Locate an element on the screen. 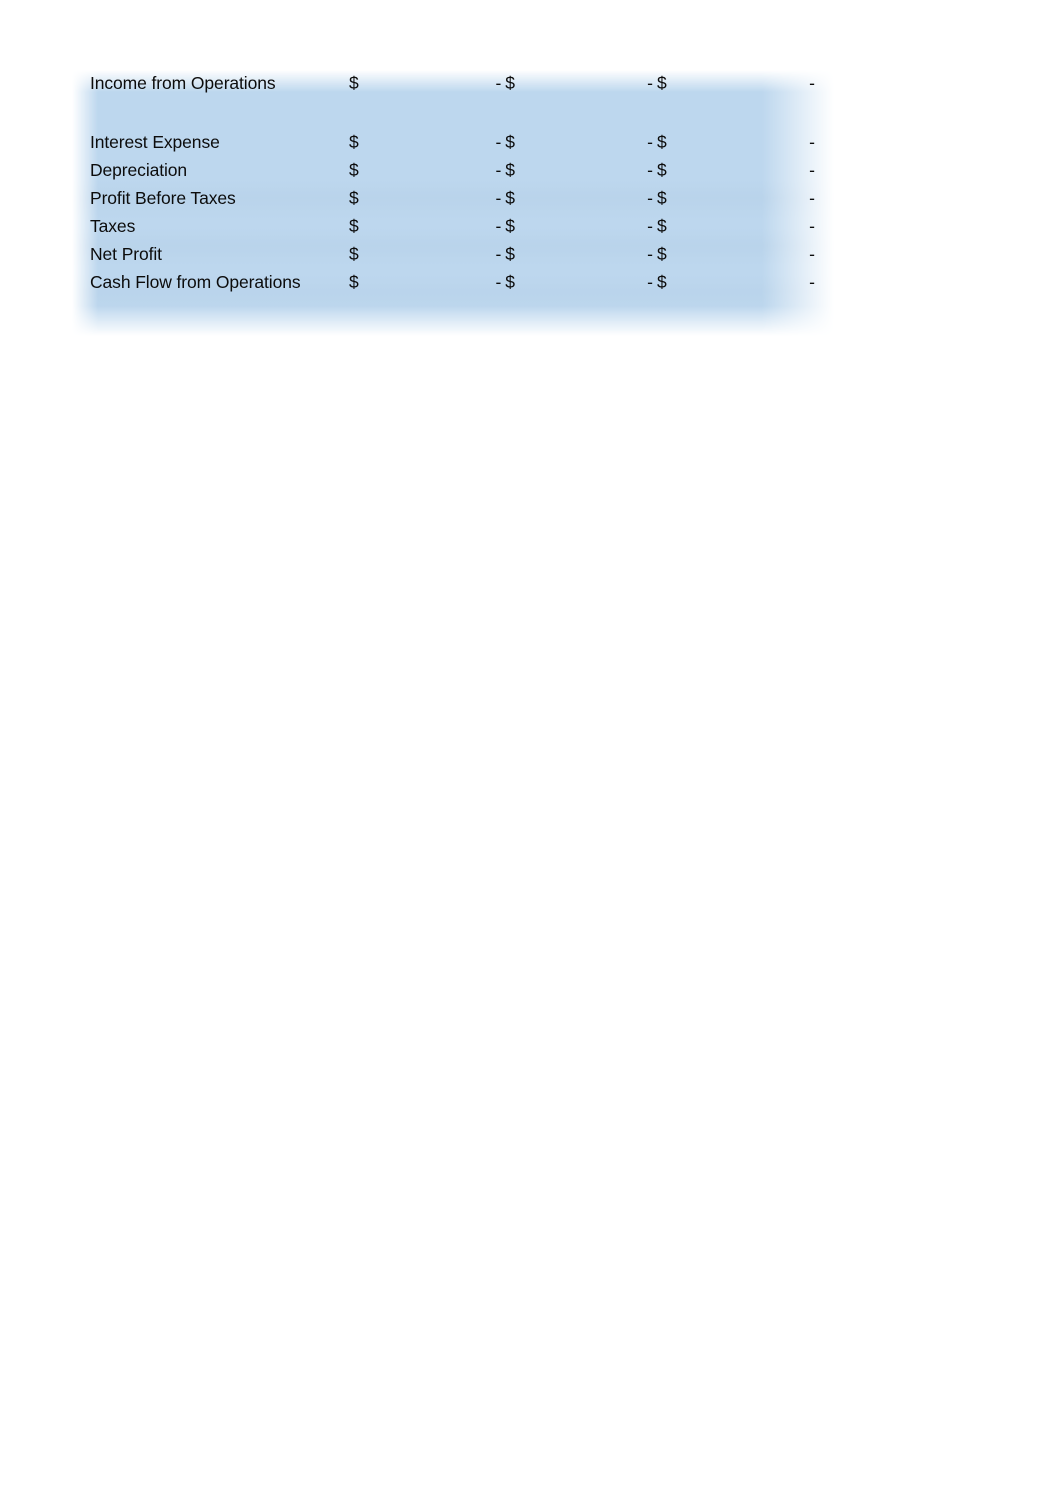 This screenshot has width=1062, height=1506. row-label: Cash Flow from Operations is located at coordinates (195, 282).